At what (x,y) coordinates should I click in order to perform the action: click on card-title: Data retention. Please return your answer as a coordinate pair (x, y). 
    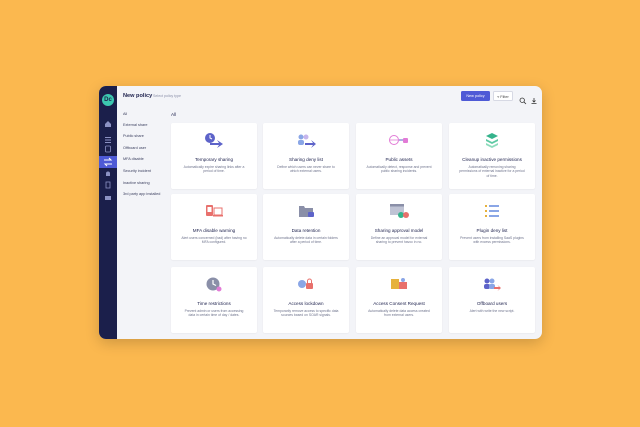
    Looking at the image, I should click on (306, 230).